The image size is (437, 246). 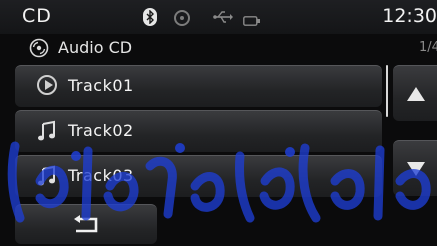 I want to click on arrow-up-icon, so click(x=416, y=94).